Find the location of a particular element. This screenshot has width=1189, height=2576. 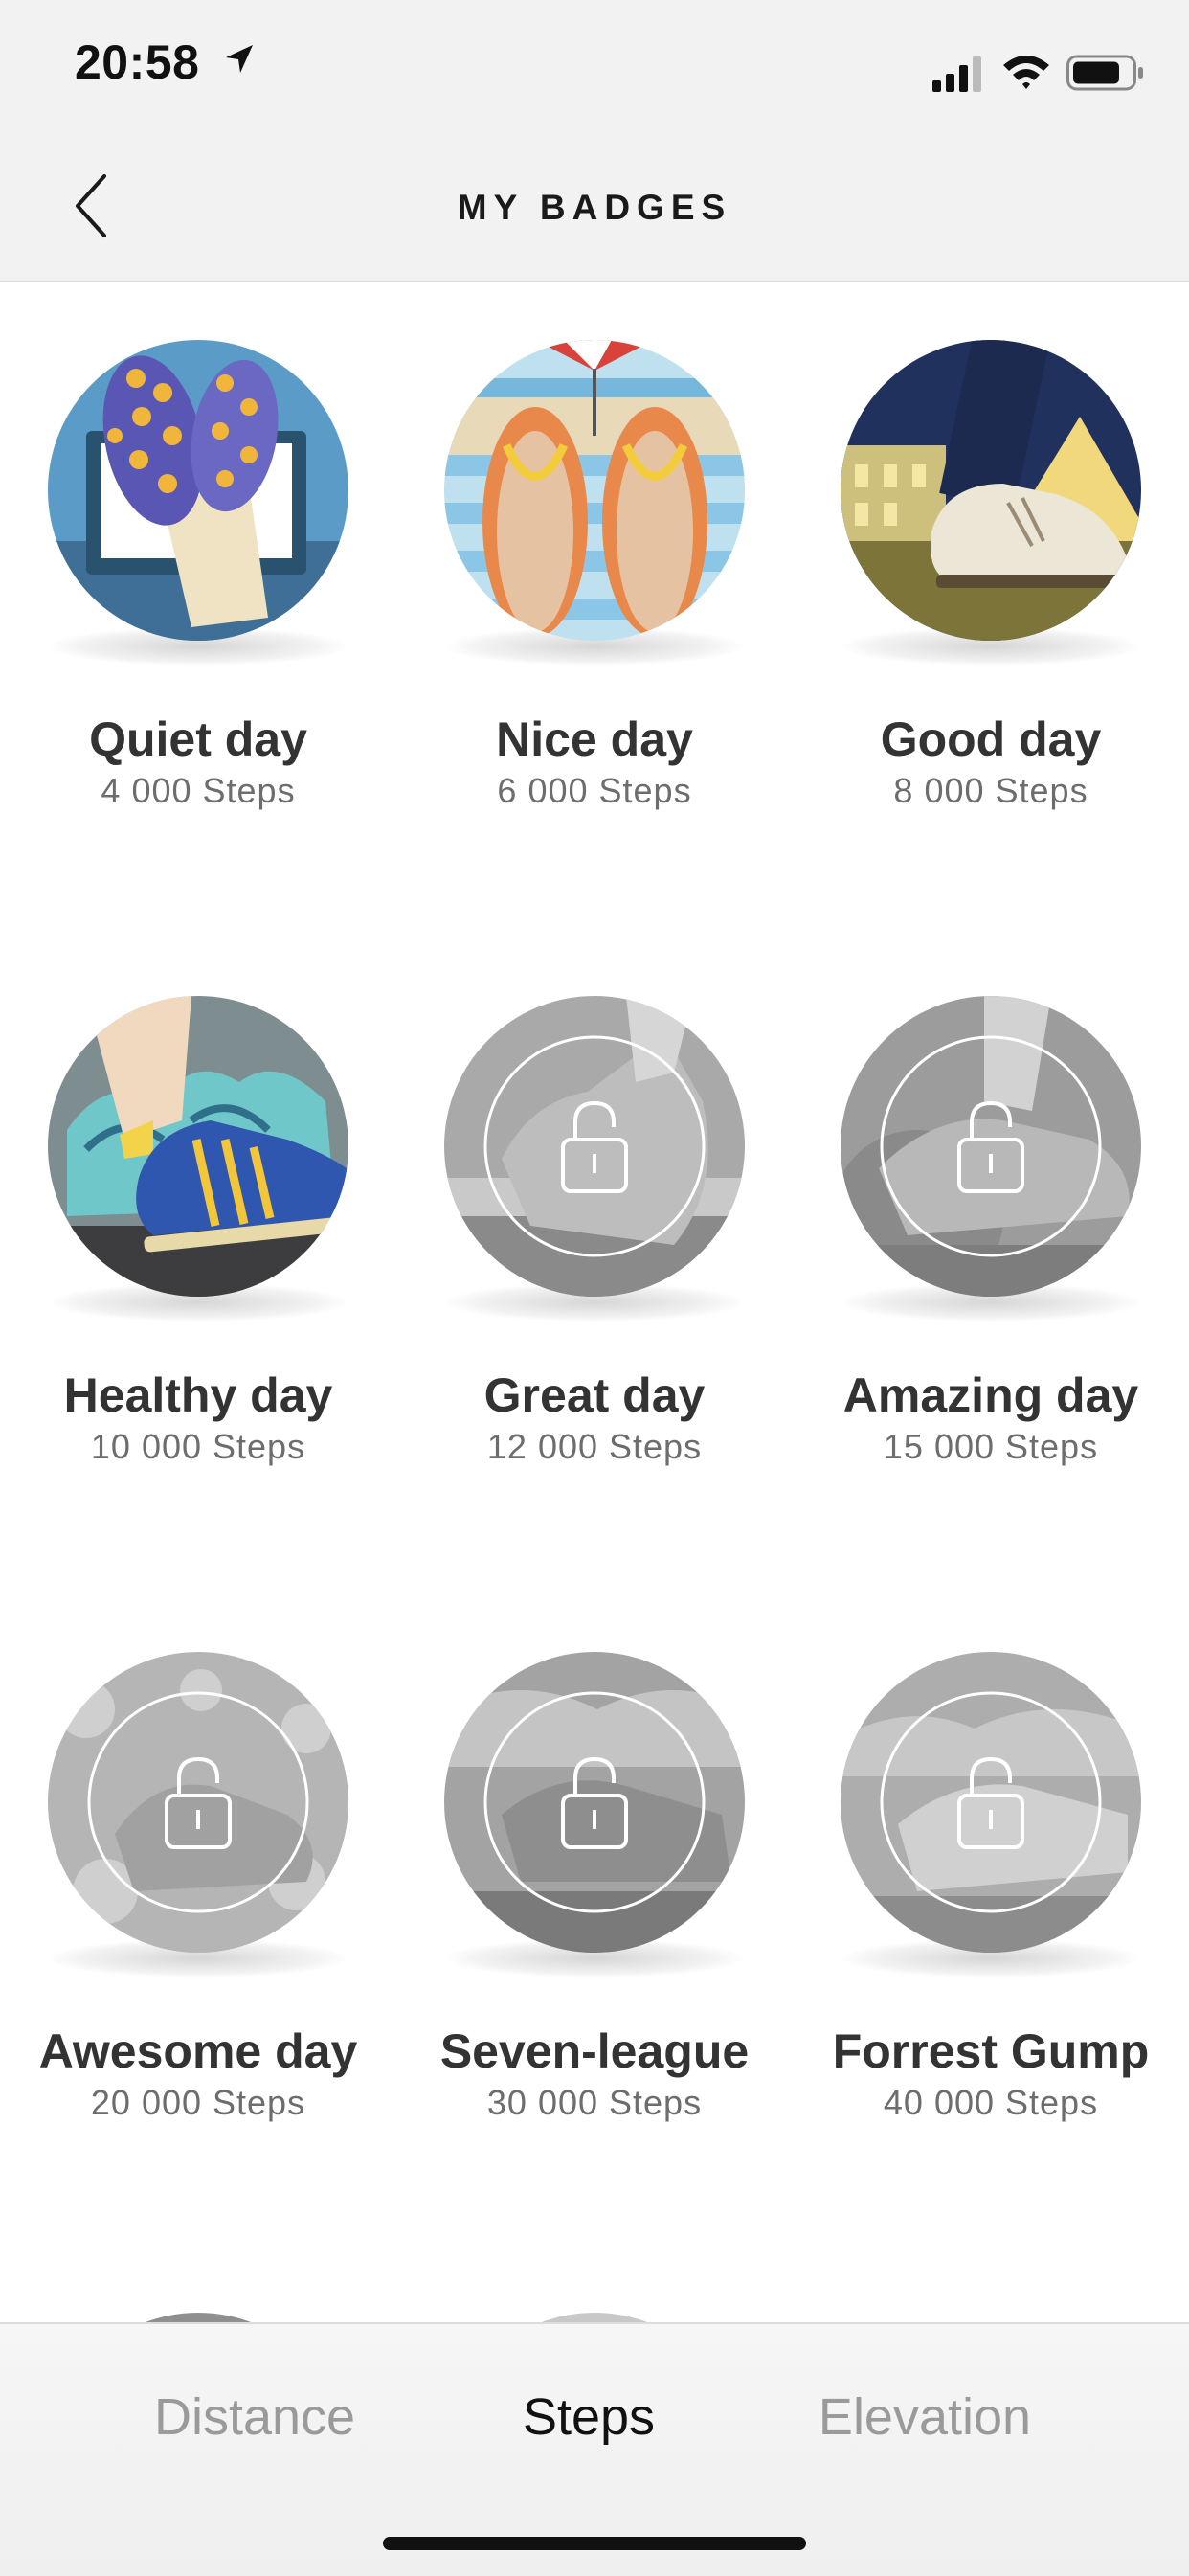

header: MY BADGES is located at coordinates (594, 203).